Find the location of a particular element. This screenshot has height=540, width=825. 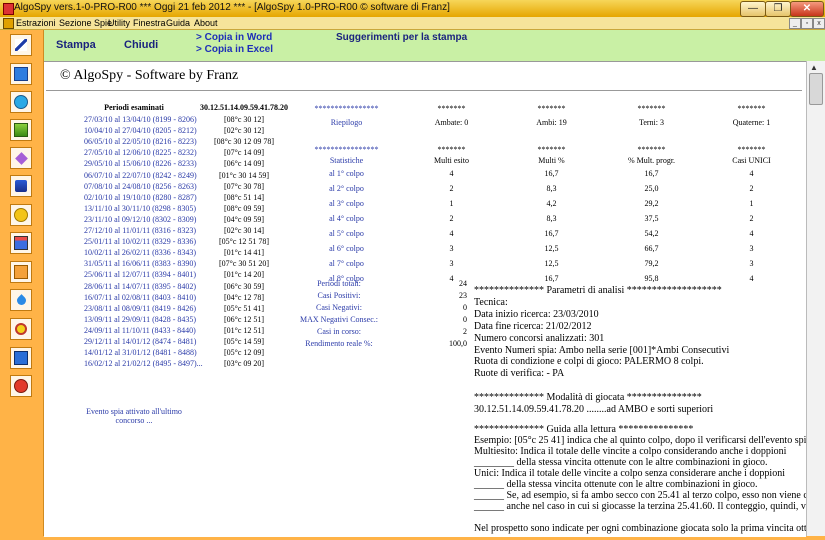

total-label: Casi Negativi: is located at coordinates (339, 307).